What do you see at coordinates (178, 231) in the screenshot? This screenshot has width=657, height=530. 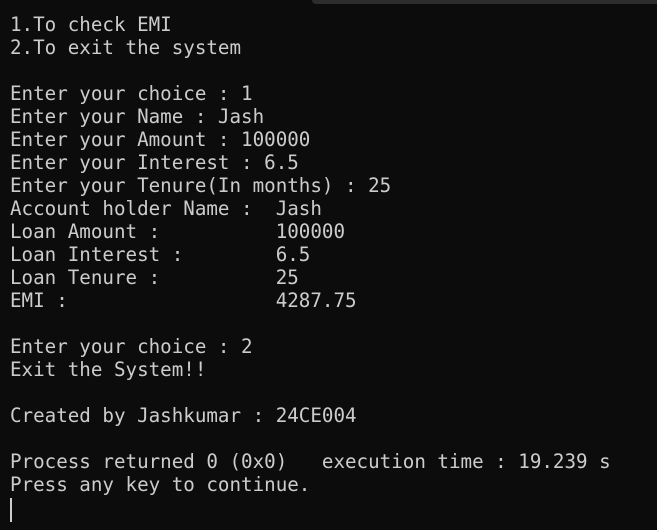 I see `loan-amount-output: Loan Amount : 100000` at bounding box center [178, 231].